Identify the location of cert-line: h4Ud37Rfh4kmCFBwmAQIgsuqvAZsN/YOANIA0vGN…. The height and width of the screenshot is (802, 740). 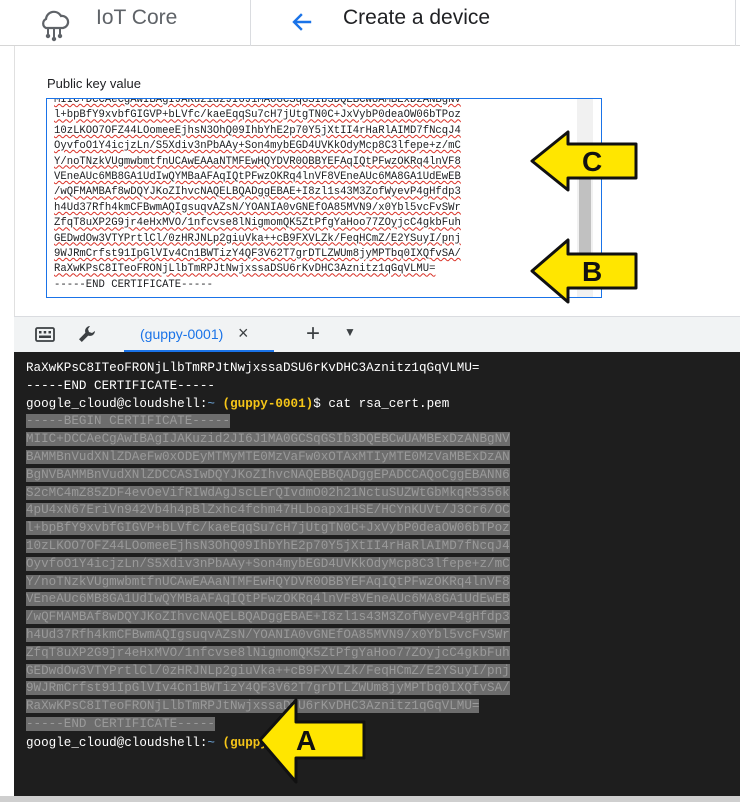
(268, 634).